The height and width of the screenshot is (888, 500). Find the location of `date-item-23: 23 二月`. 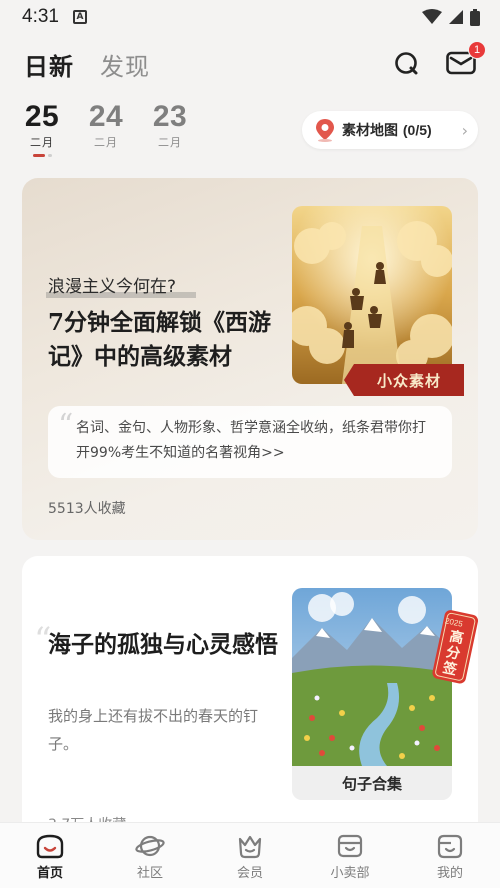

date-item-23: 23 二月 is located at coordinates (170, 128).